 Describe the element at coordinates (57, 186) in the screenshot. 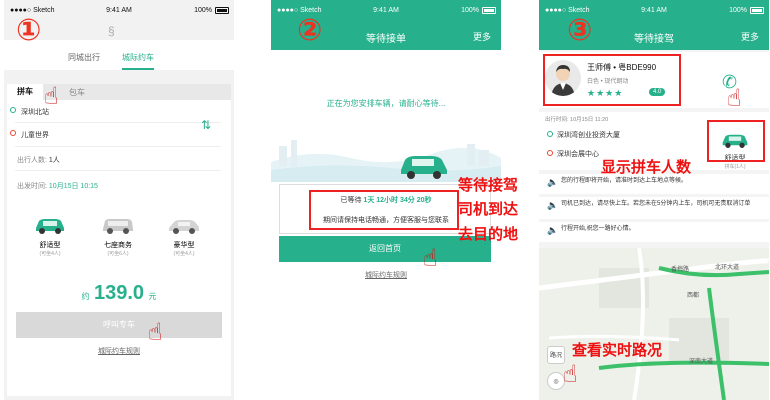

I see `departure-time-row: 出发时间: 10月15日 10:15` at that location.